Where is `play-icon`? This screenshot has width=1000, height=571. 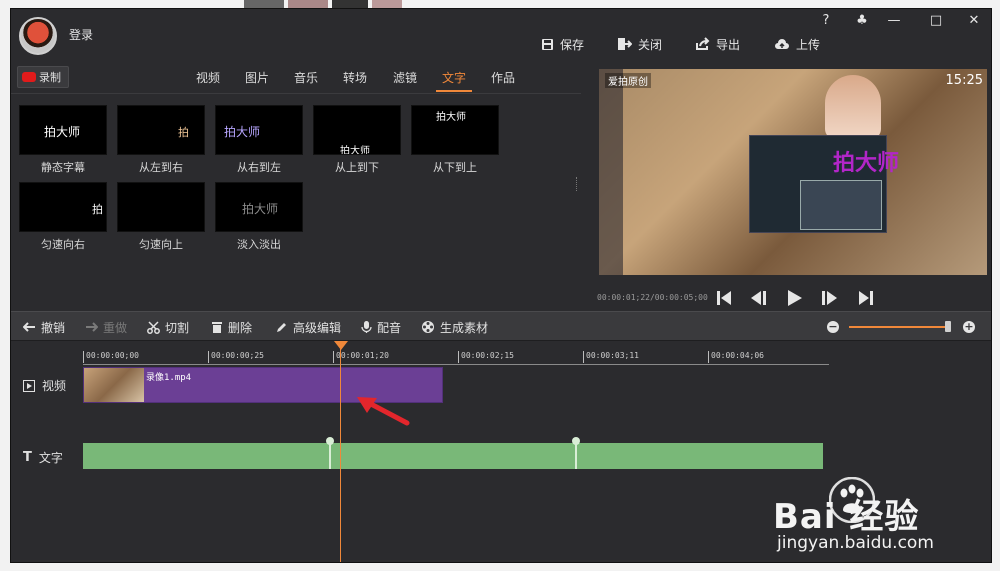 play-icon is located at coordinates (794, 298).